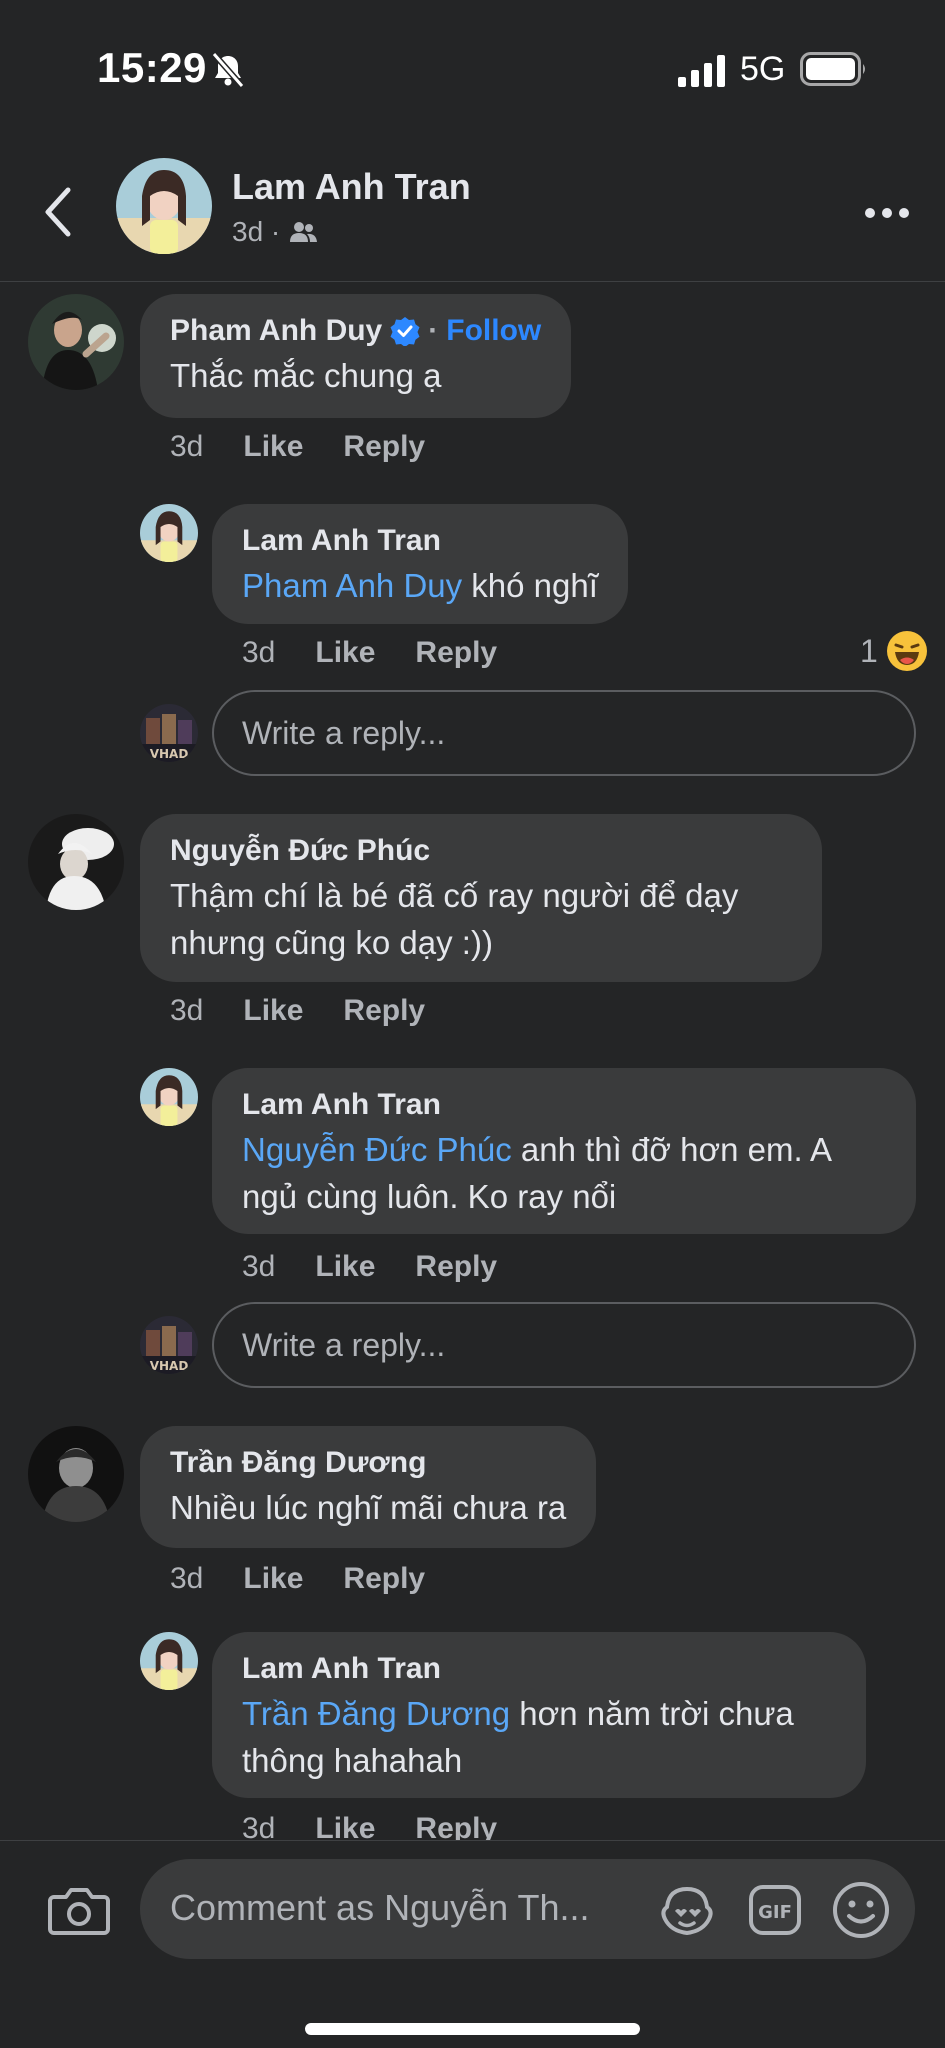  I want to click on svg-text: GIF, so click(775, 1912).